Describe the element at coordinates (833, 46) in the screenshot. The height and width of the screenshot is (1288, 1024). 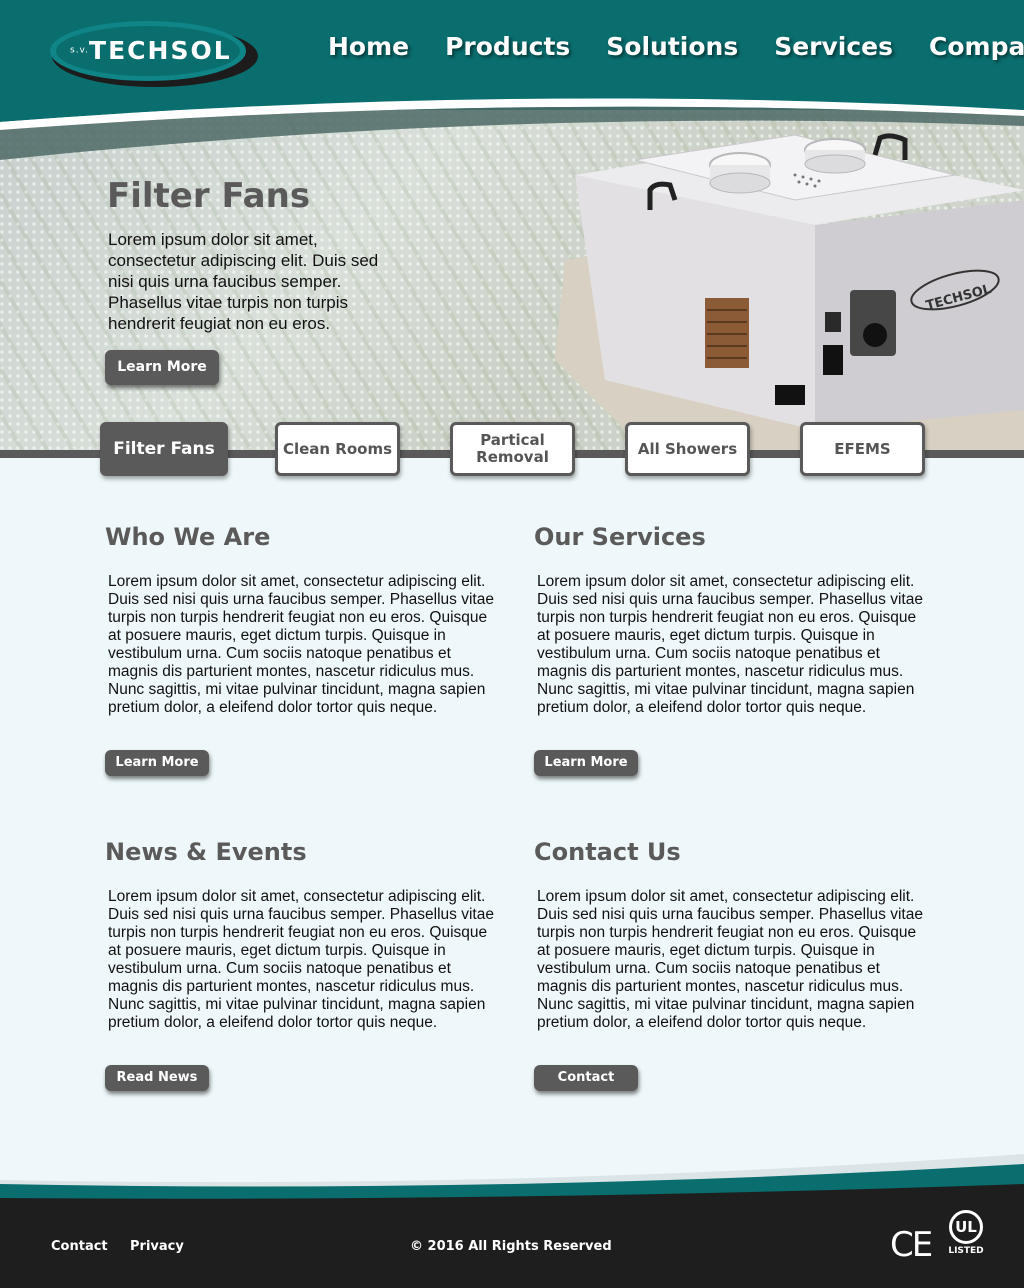
I see `nav-services: Services` at that location.